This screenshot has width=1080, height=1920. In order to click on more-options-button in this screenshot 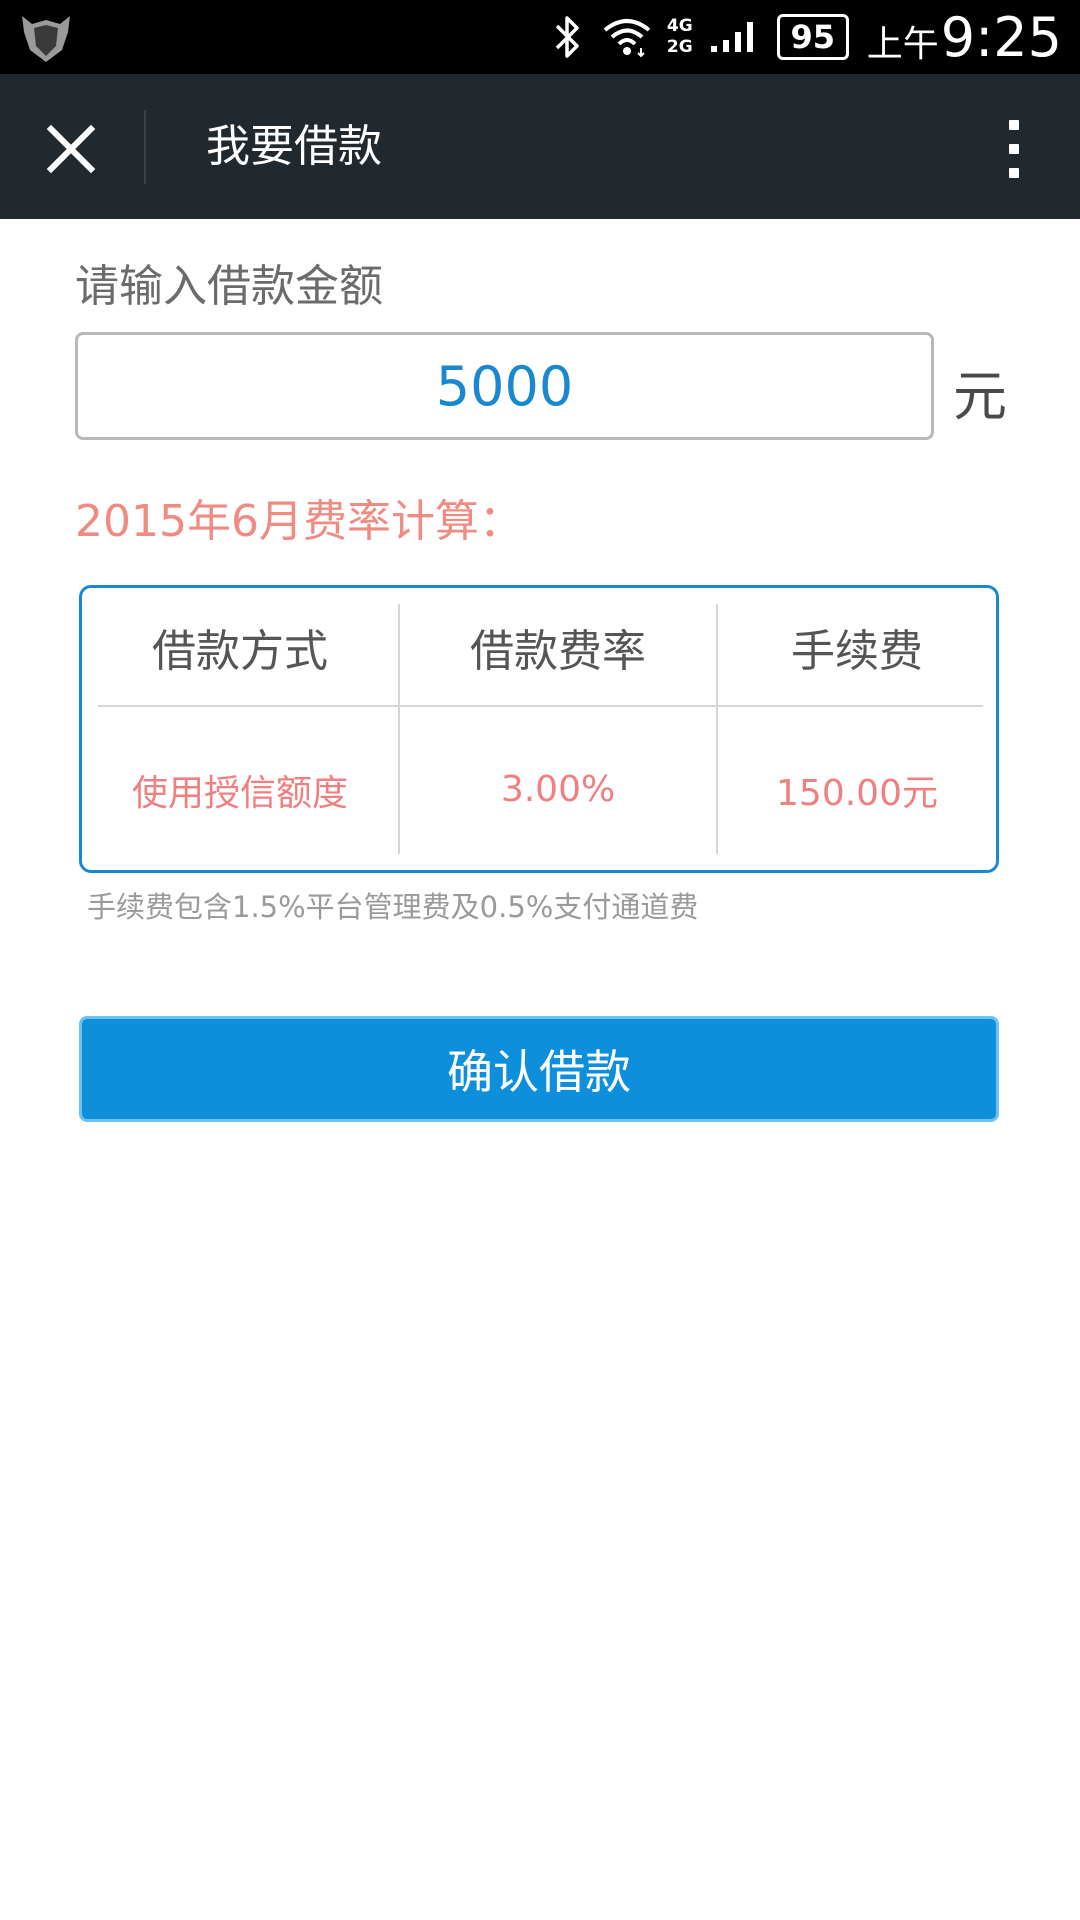, I will do `click(1014, 149)`.